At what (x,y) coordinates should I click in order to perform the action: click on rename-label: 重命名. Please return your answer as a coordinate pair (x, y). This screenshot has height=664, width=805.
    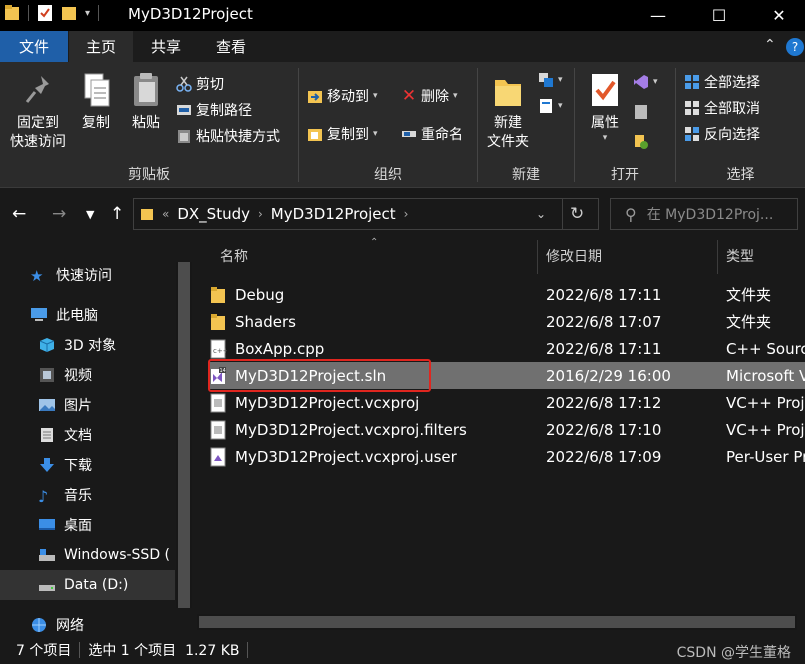
    Looking at the image, I should click on (442, 135).